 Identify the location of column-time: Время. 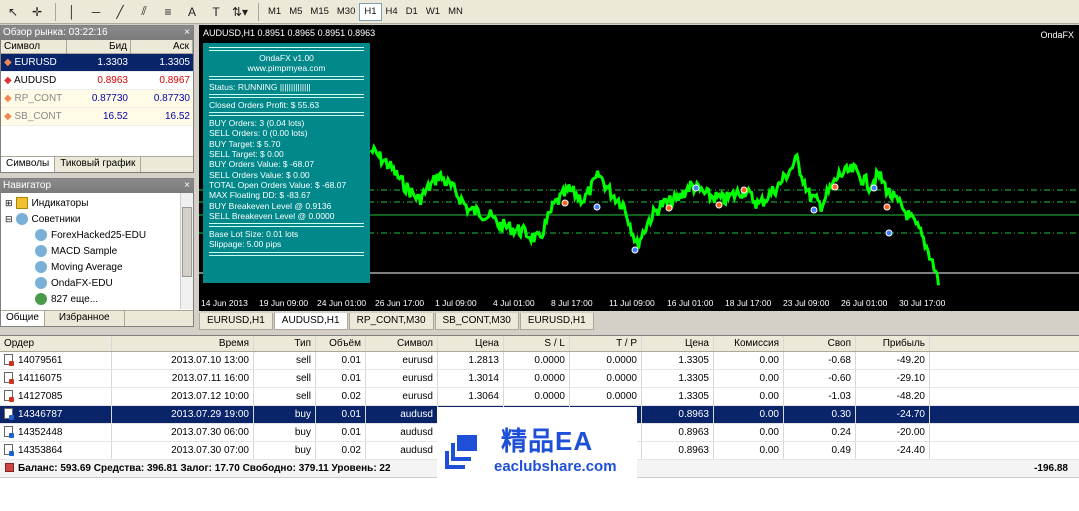
(183, 343).